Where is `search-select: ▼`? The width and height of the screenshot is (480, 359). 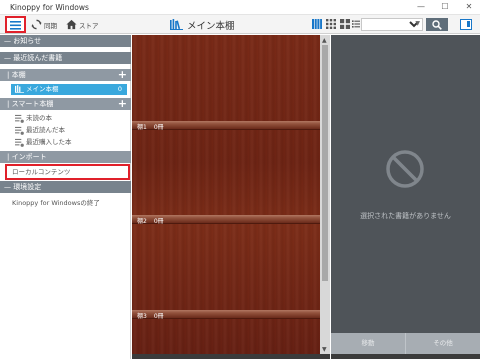
search-select: ▼ is located at coordinates (392, 24).